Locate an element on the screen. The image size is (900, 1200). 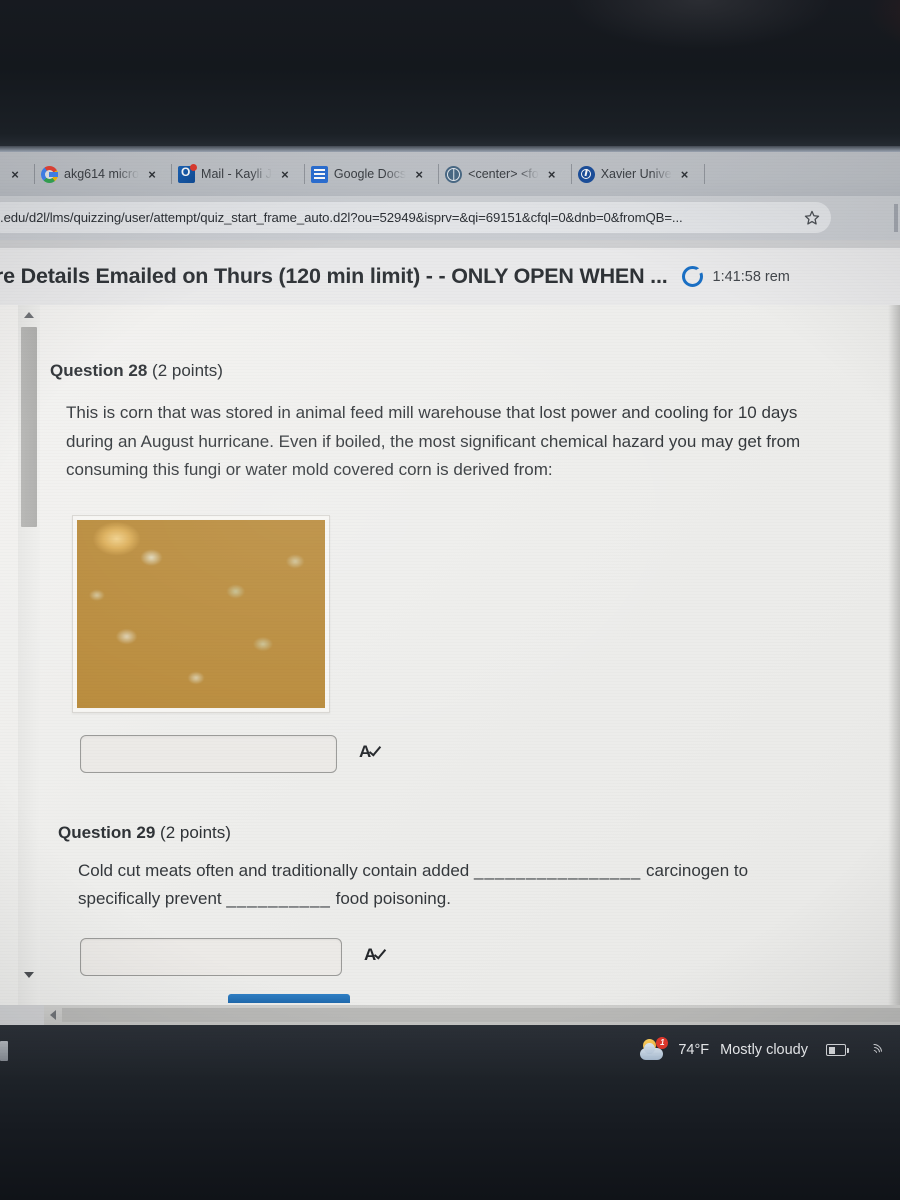
google-icon is located at coordinates (49, 174).